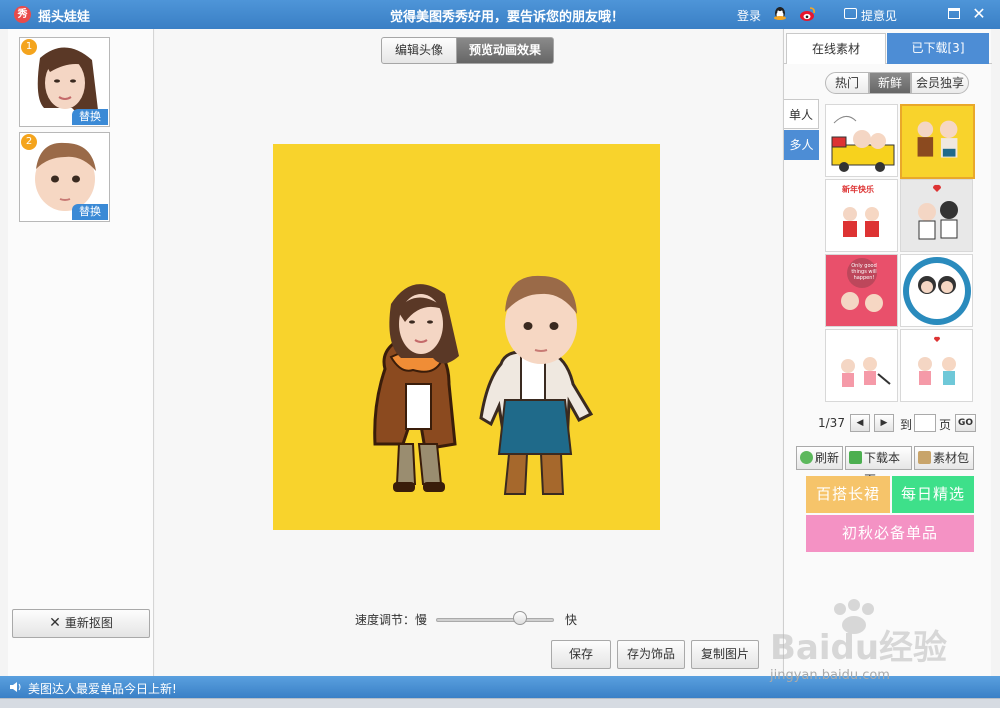  I want to click on train-characters-thumb, so click(863, 144).